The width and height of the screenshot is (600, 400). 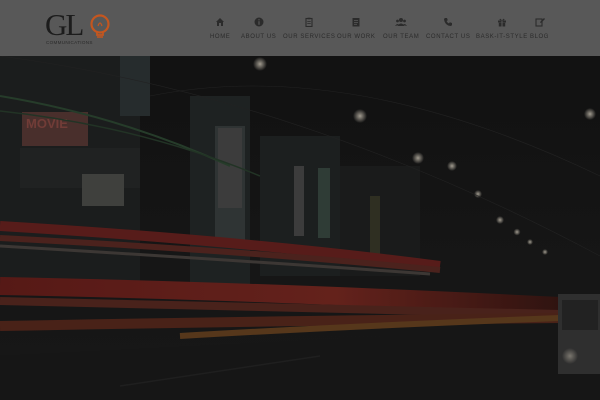 I want to click on lightbulb-icon, so click(x=100, y=26).